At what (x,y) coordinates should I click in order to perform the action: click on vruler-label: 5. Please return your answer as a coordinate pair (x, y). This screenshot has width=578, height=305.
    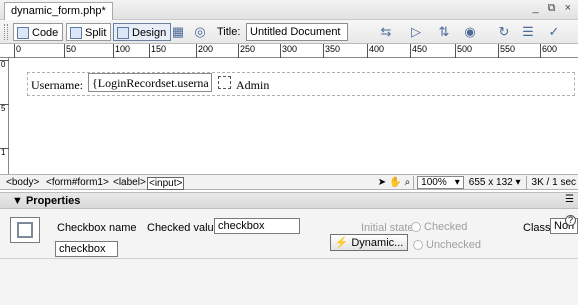
    Looking at the image, I should click on (4, 108).